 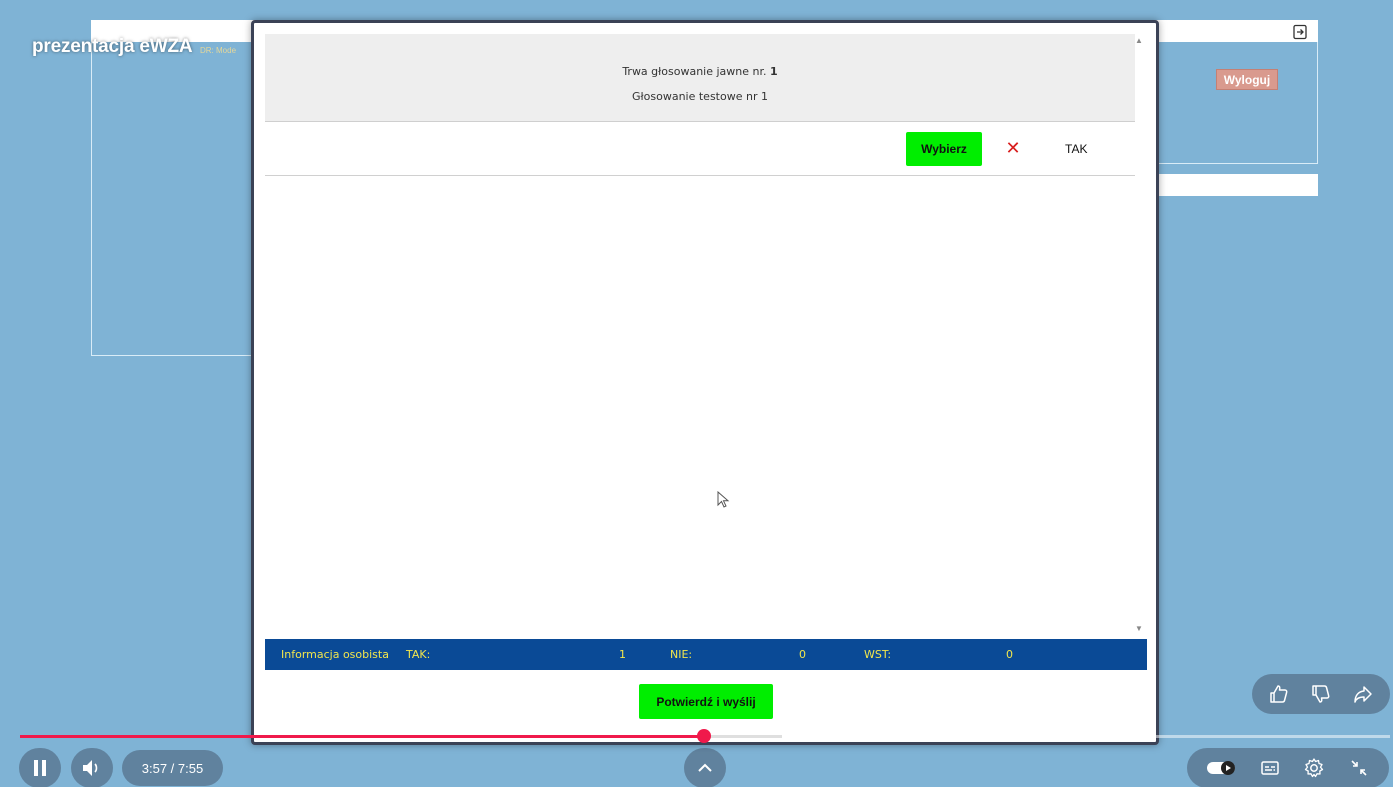 I want to click on vote-option-row: Wybierz ✕ TAK, so click(x=700, y=149).